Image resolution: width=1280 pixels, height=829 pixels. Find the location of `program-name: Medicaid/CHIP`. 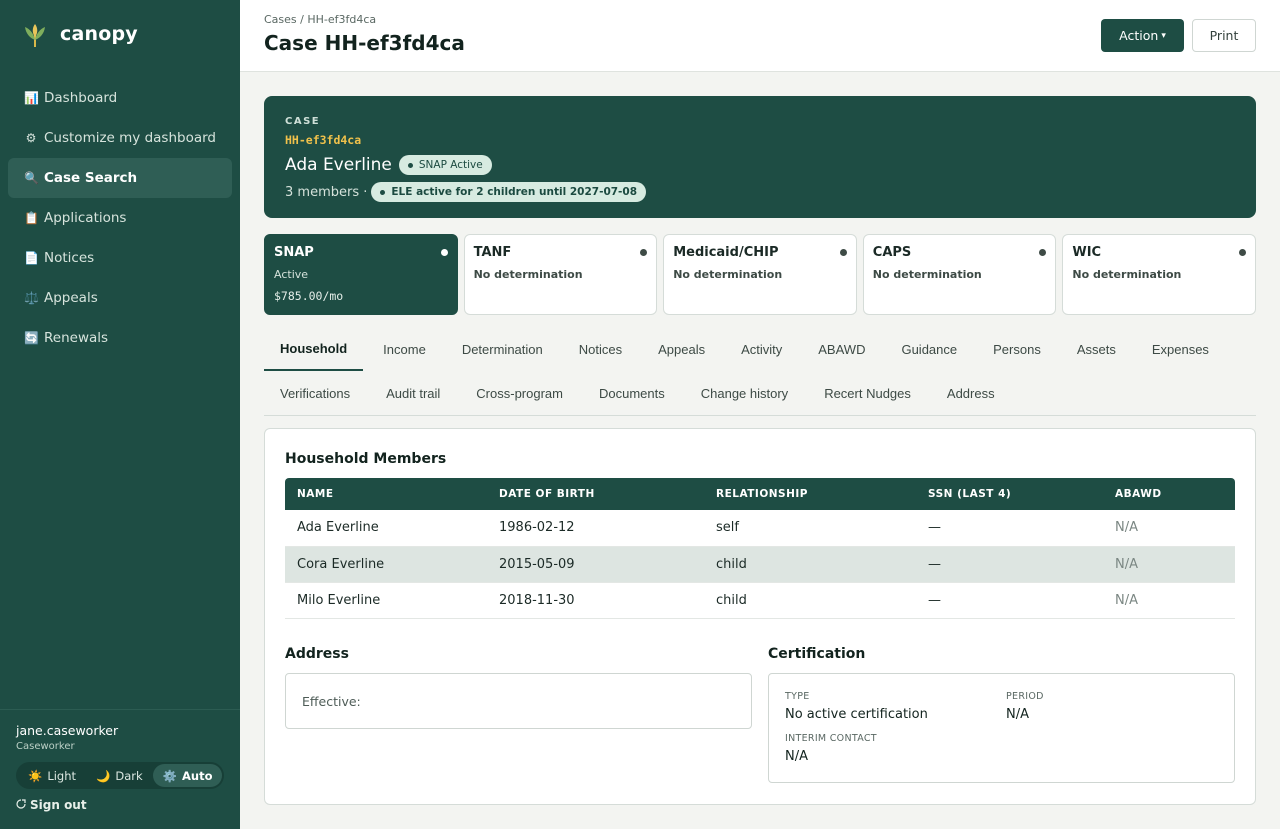

program-name: Medicaid/CHIP is located at coordinates (726, 252).